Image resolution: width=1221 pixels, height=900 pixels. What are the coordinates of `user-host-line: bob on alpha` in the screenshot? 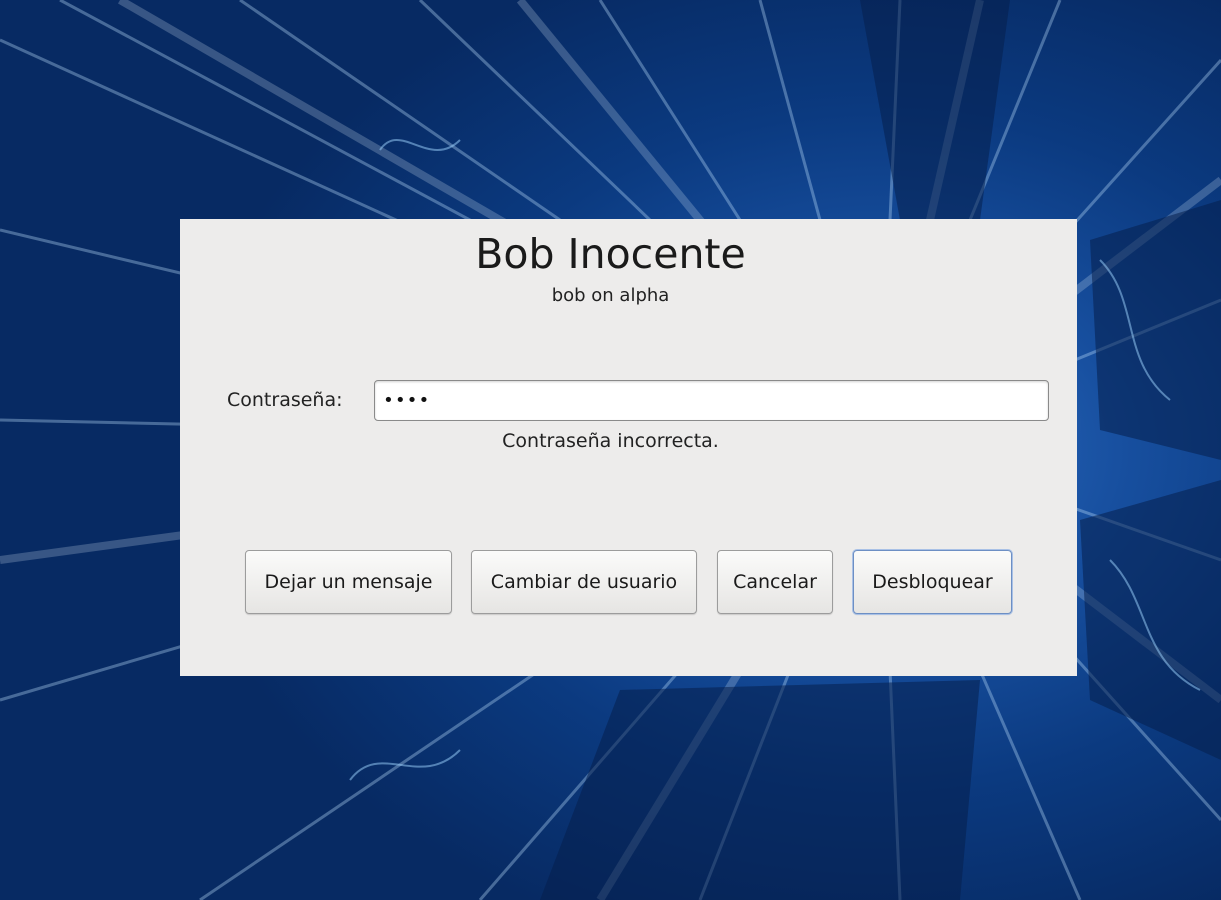 It's located at (610, 295).